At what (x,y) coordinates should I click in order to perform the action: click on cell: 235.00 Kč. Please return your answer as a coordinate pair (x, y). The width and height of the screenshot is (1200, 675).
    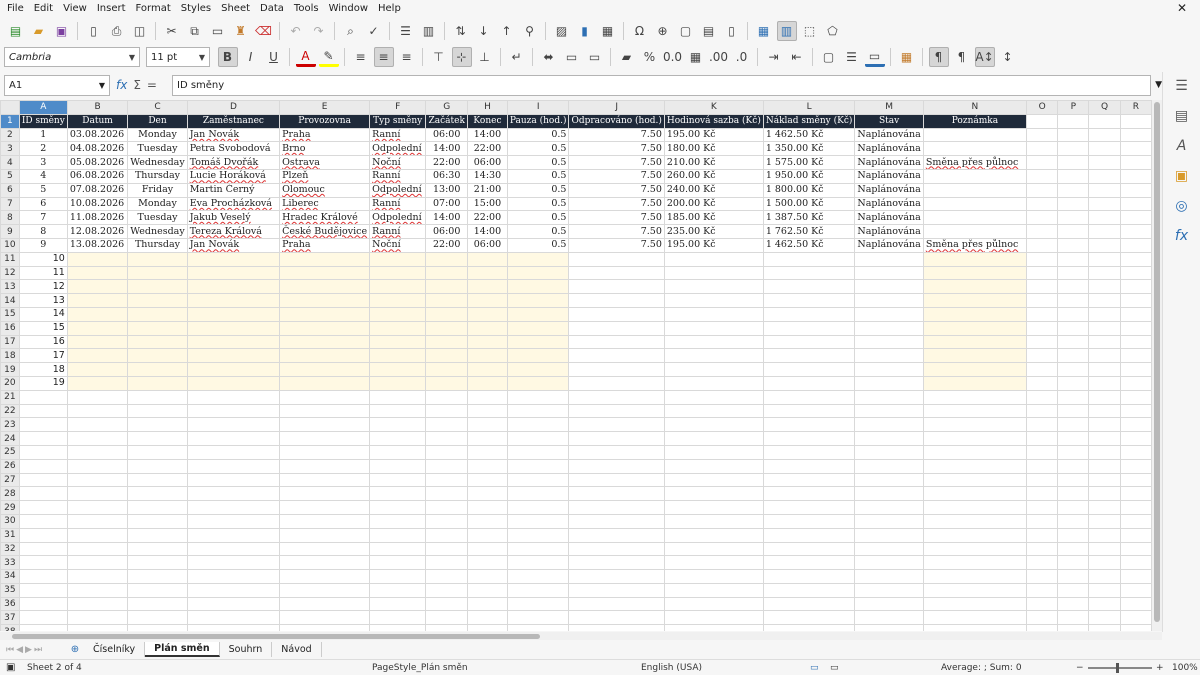
    Looking at the image, I should click on (713, 231).